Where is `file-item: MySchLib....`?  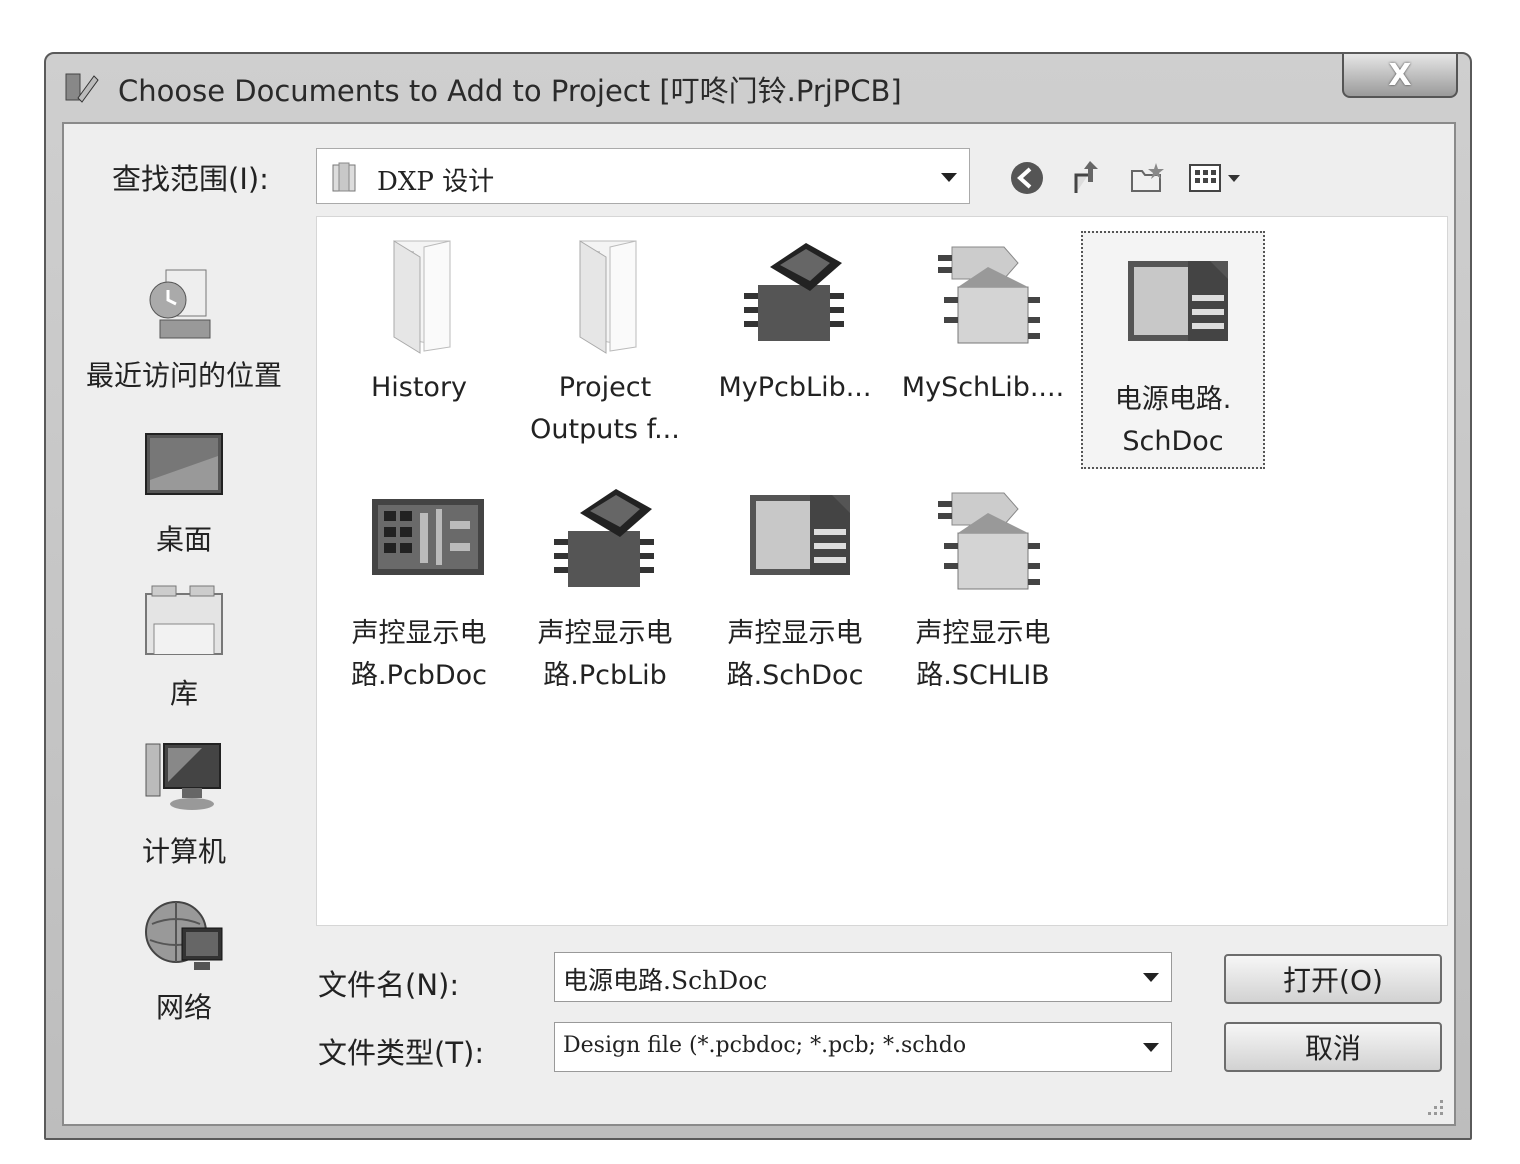
file-item: MySchLib.... is located at coordinates (983, 318).